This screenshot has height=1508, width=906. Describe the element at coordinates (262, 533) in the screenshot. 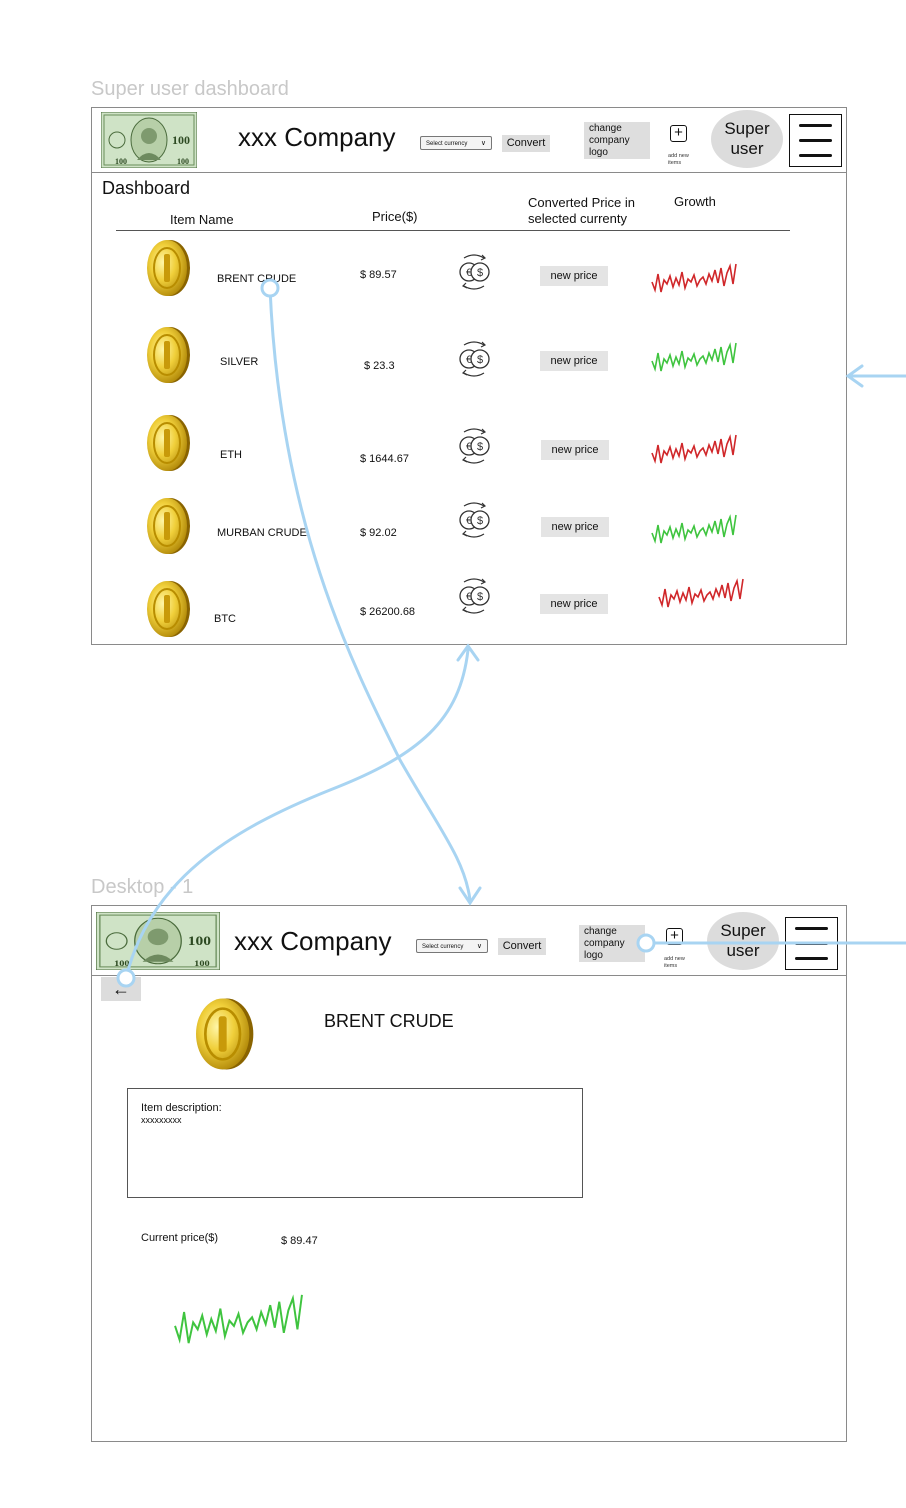

I see `item-name: MURBAN CRUDE` at that location.